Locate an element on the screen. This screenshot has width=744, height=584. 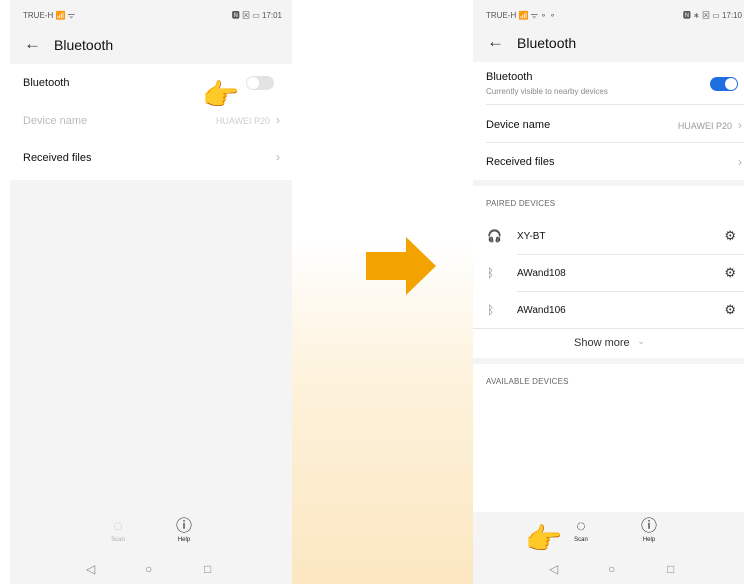
chevron-down-icon: ⌄ is located at coordinates (641, 341).